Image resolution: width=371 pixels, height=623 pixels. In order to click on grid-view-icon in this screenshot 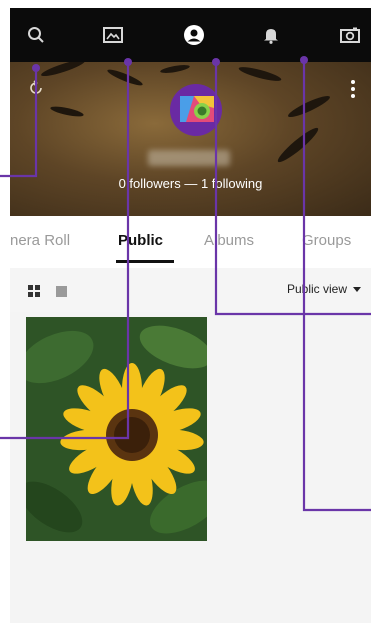, I will do `click(34, 291)`.